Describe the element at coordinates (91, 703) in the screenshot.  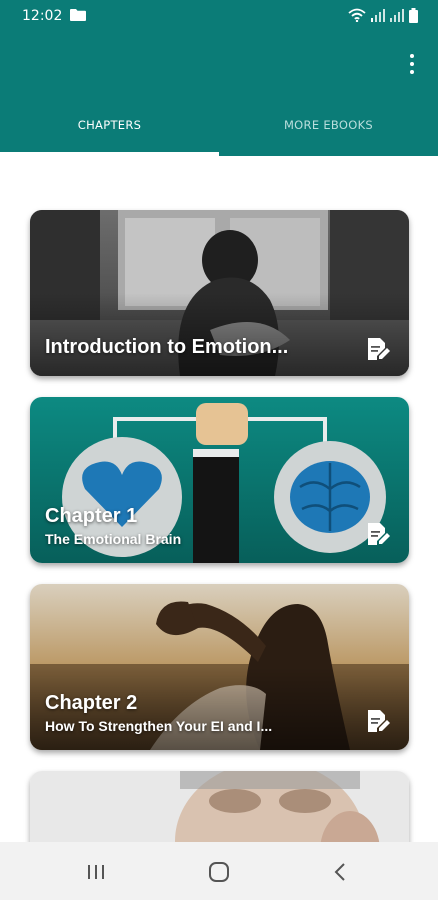
I see `card-title: Chapter 2` at that location.